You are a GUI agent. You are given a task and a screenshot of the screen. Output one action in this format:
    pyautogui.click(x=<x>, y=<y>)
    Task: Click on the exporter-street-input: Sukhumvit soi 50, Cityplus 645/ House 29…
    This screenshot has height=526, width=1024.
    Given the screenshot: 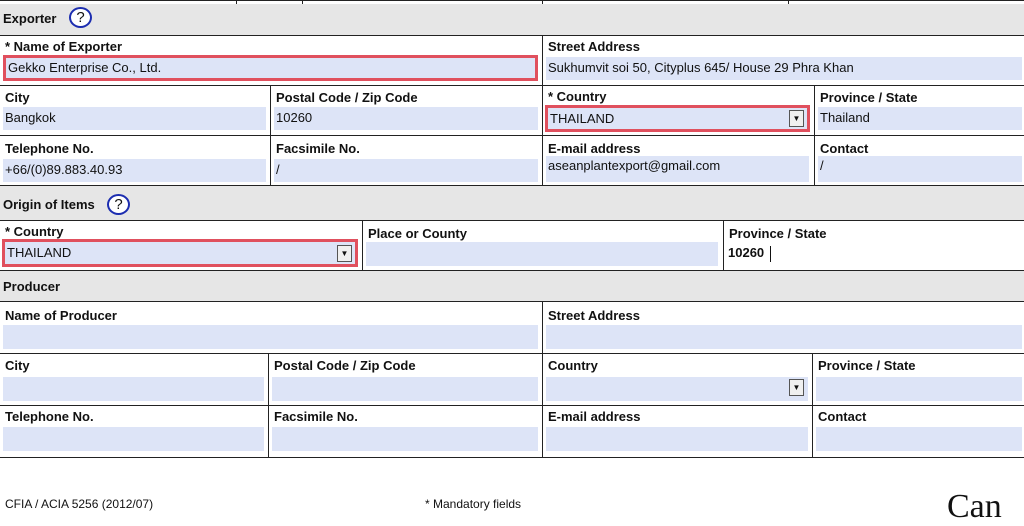 What is the action you would take?
    pyautogui.click(x=784, y=68)
    